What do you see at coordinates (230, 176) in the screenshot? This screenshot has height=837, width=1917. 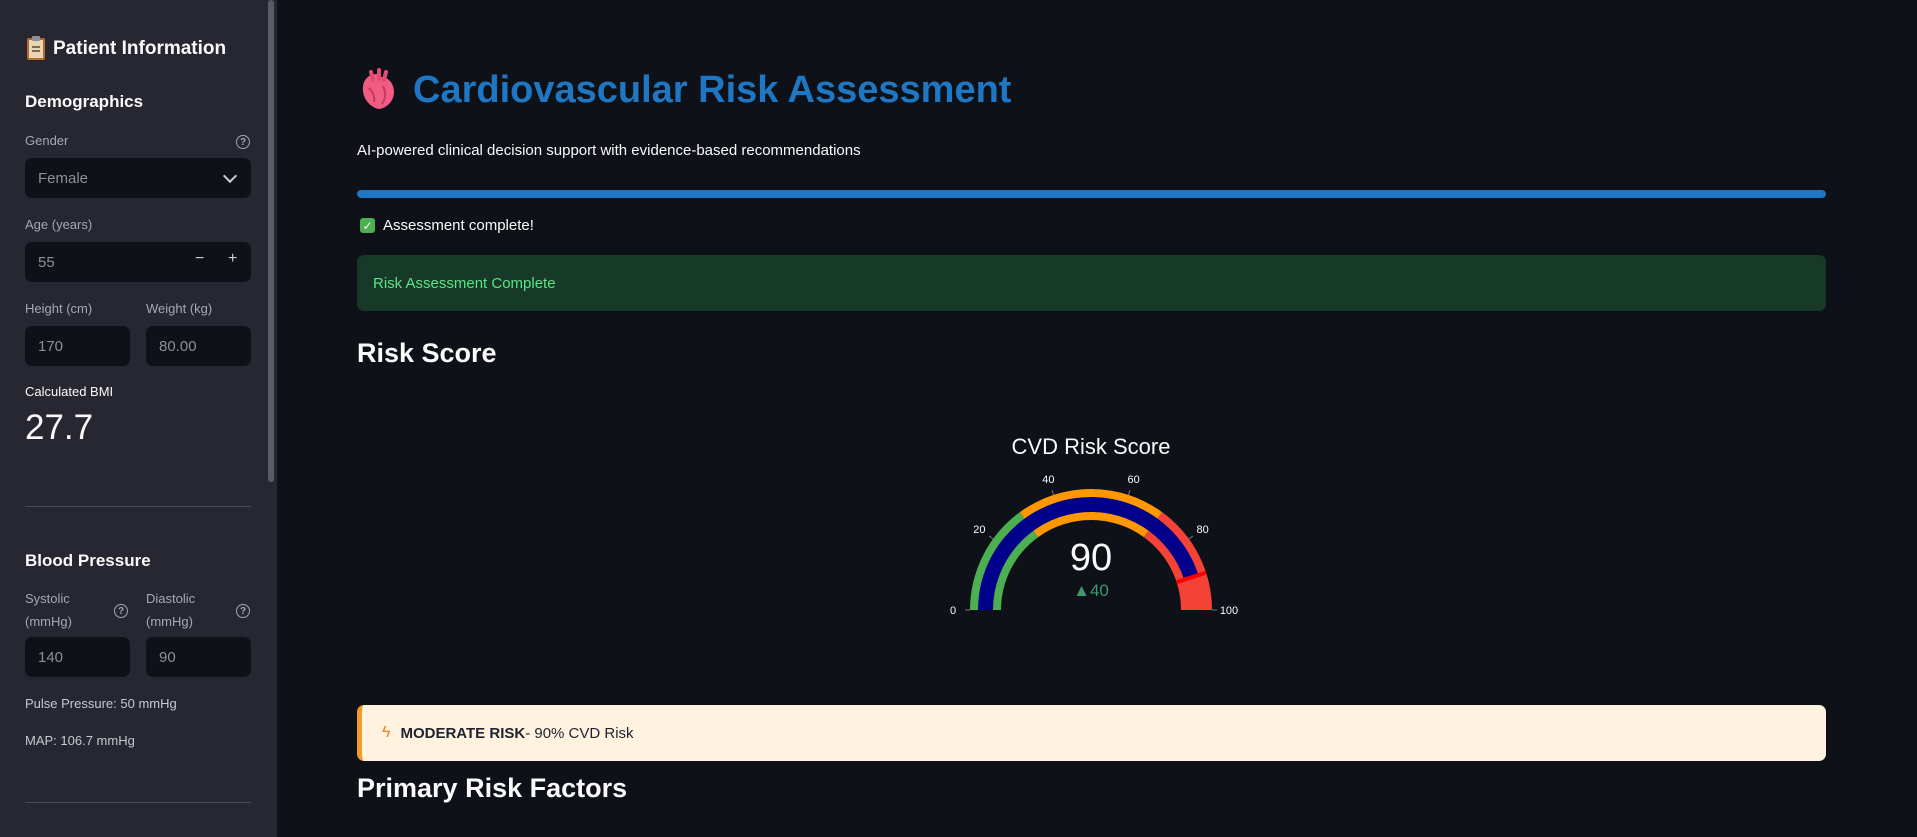 I see `chevron-down-icon` at bounding box center [230, 176].